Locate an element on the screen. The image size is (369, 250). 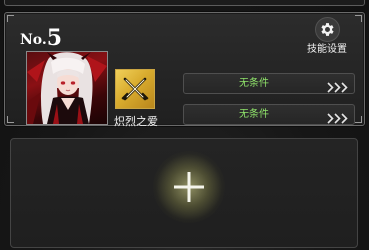
plus-icon is located at coordinates (189, 189).